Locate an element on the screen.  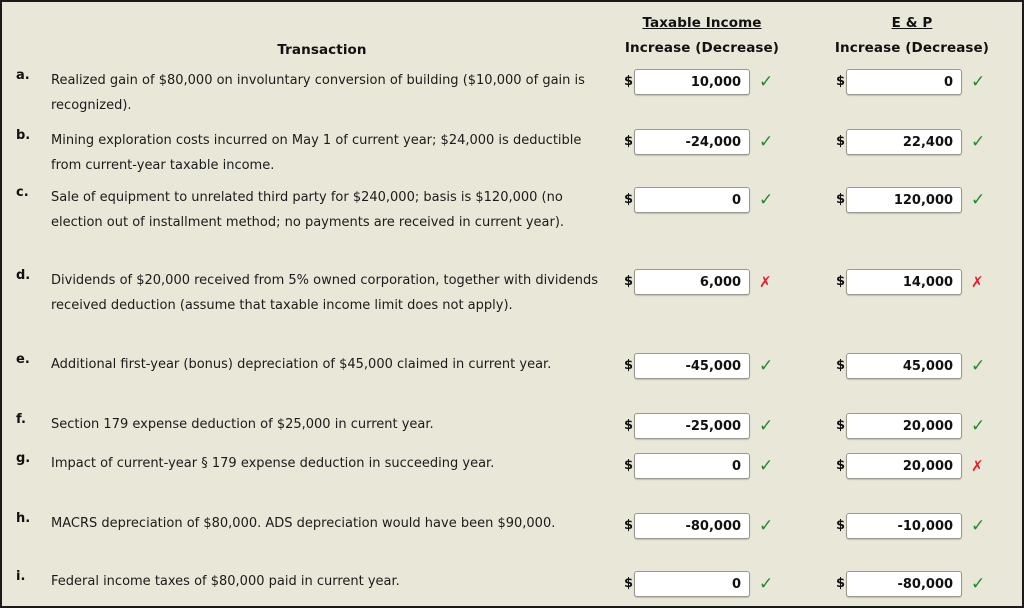
answer-cell-ep: $22,400 ✓ is located at coordinates (910, 142).